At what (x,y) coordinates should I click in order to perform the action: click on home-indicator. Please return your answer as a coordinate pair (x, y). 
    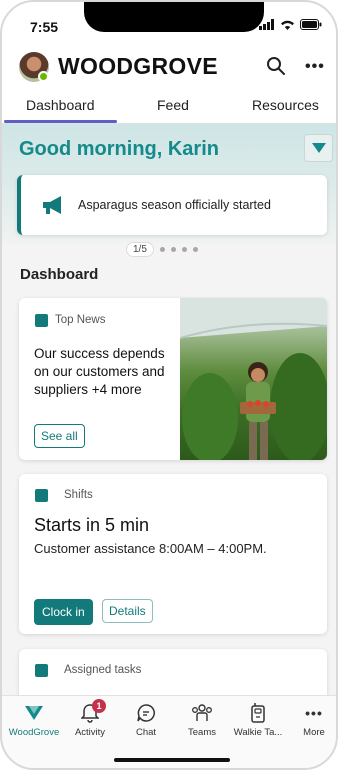
    Looking at the image, I should click on (172, 760).